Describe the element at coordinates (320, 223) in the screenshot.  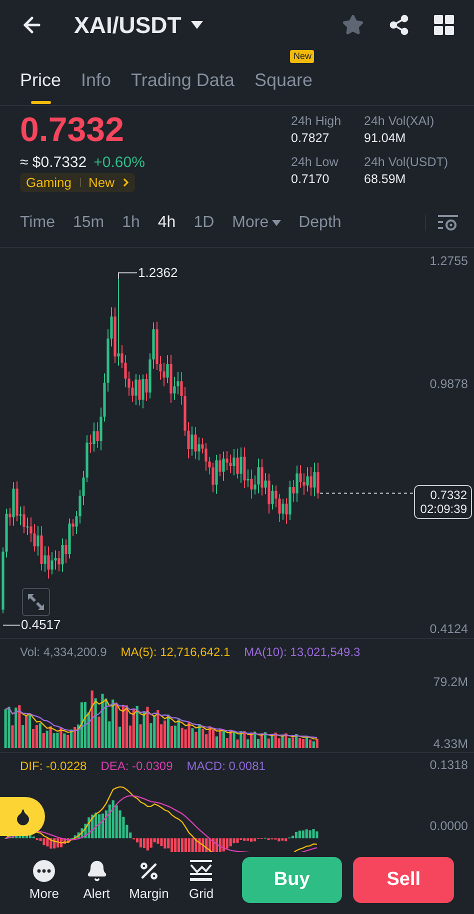
I see `interval-tab: Depth` at that location.